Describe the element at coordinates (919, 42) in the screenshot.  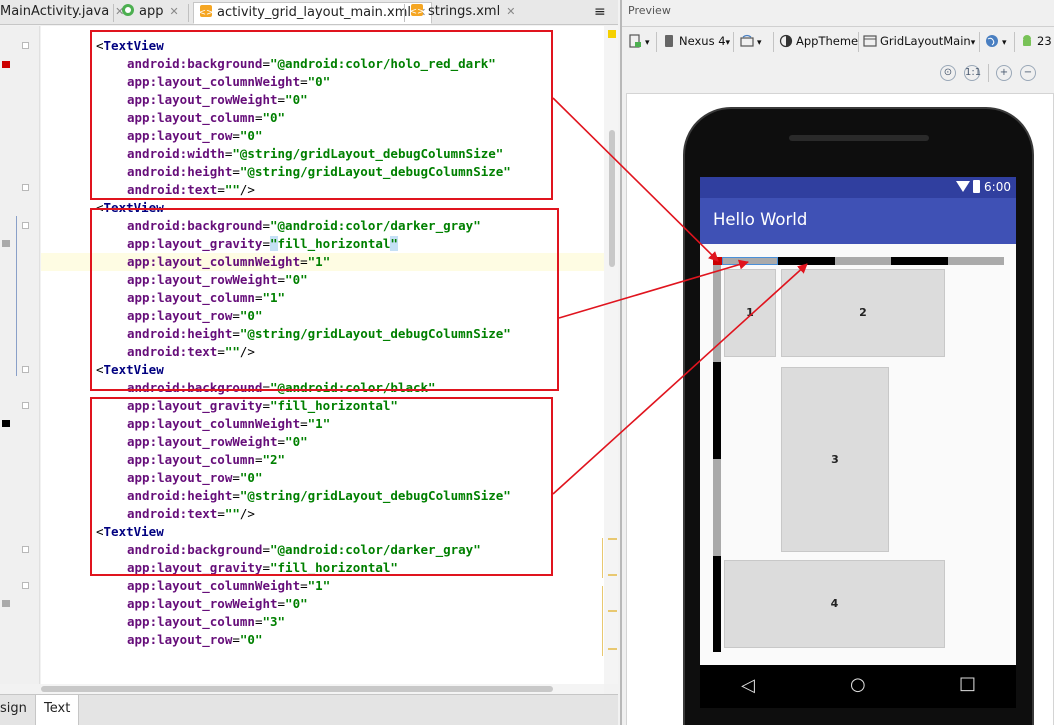
I see `activity-selector: GridLayoutMain▾` at that location.